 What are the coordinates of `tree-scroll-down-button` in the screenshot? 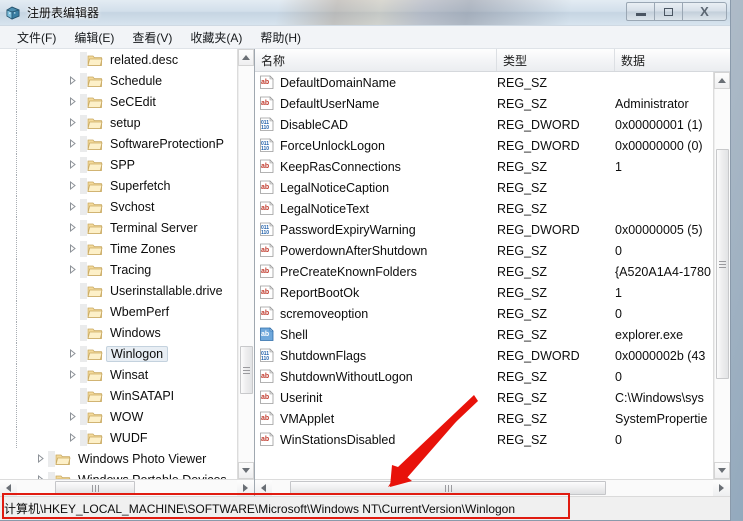 It's located at (246, 470).